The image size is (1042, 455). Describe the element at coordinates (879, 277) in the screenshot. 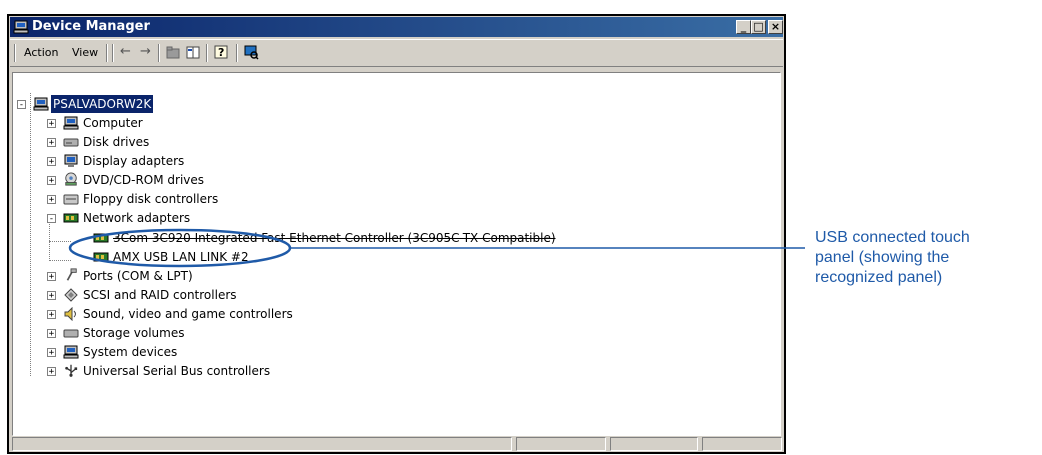

I see `callout-line: recognized panel)` at that location.